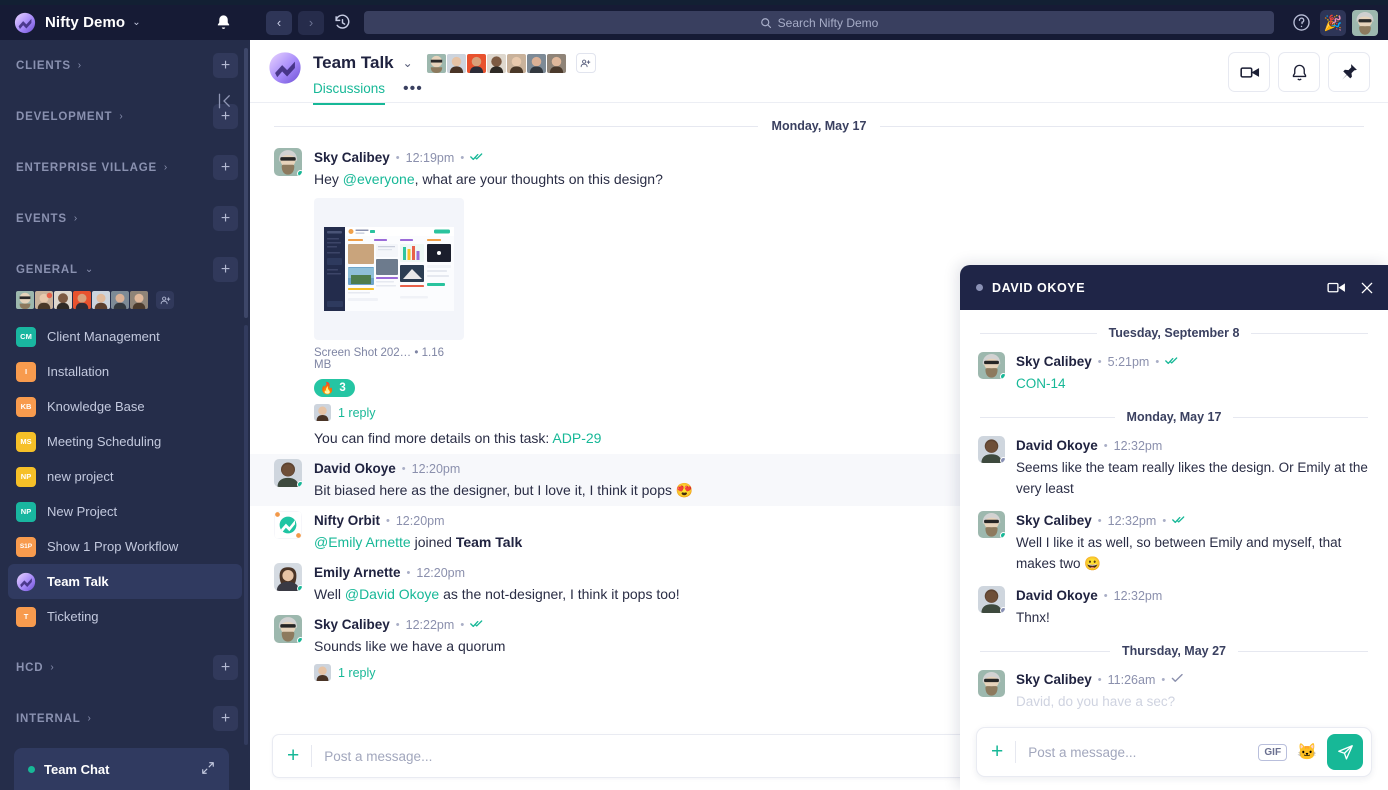  I want to click on help-button, so click(1301, 23).